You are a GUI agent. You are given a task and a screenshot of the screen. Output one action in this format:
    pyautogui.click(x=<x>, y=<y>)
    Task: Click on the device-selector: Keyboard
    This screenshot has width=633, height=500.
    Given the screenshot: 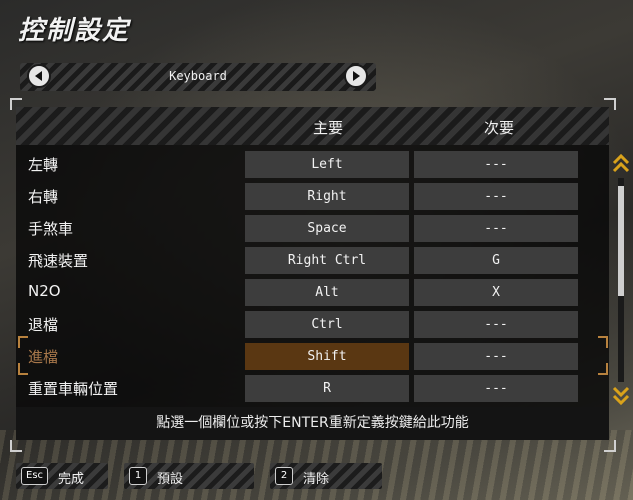 What is the action you would take?
    pyautogui.click(x=198, y=77)
    